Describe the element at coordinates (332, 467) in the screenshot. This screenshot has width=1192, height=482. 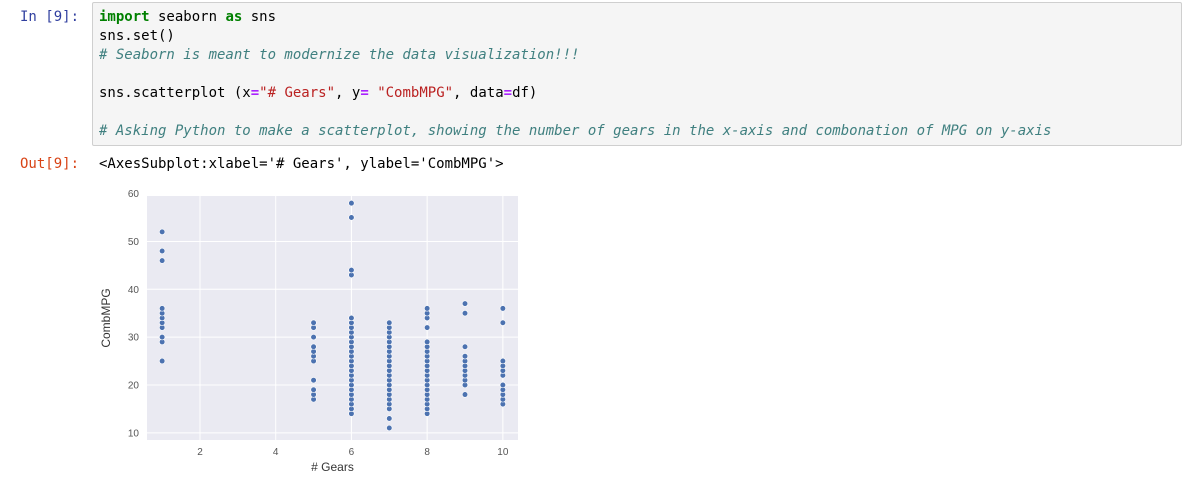
I see `x-axis-label: # Gears` at that location.